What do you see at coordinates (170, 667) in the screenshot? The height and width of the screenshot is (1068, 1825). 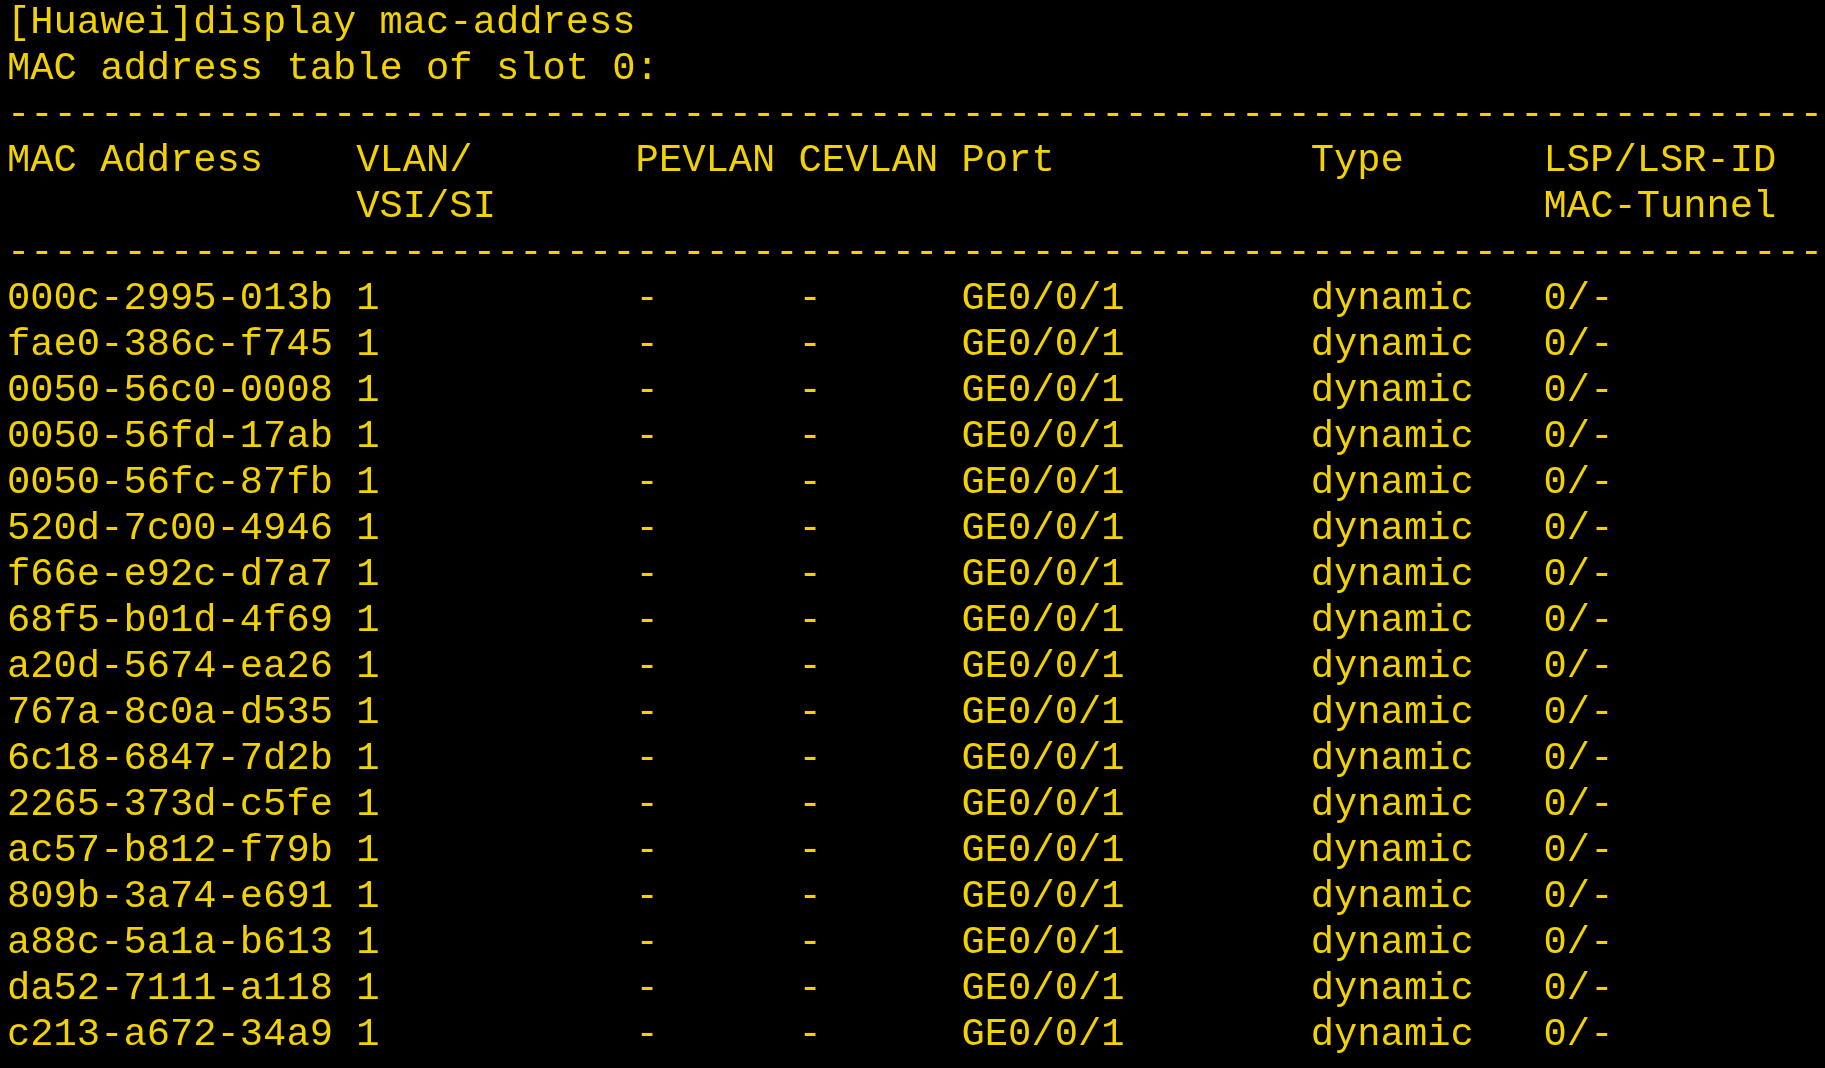 I see `table-cell: a20d-5674-ea26` at bounding box center [170, 667].